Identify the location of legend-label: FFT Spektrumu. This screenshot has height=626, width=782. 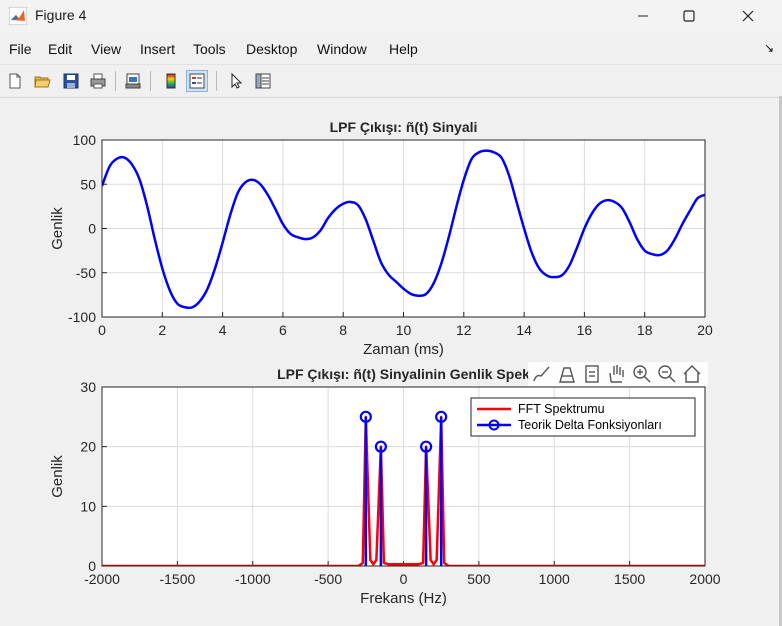
(561, 409).